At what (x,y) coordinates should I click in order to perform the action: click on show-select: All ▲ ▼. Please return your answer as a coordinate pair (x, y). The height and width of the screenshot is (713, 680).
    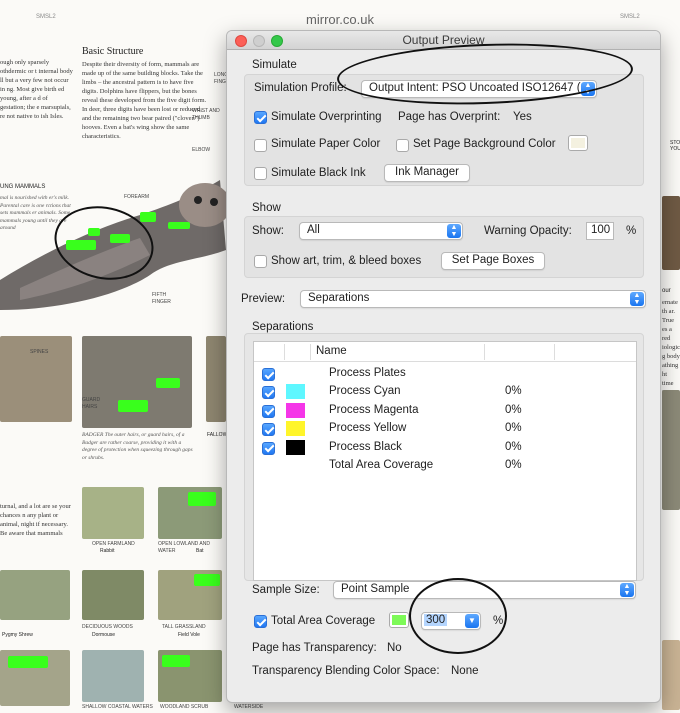
    Looking at the image, I should click on (381, 231).